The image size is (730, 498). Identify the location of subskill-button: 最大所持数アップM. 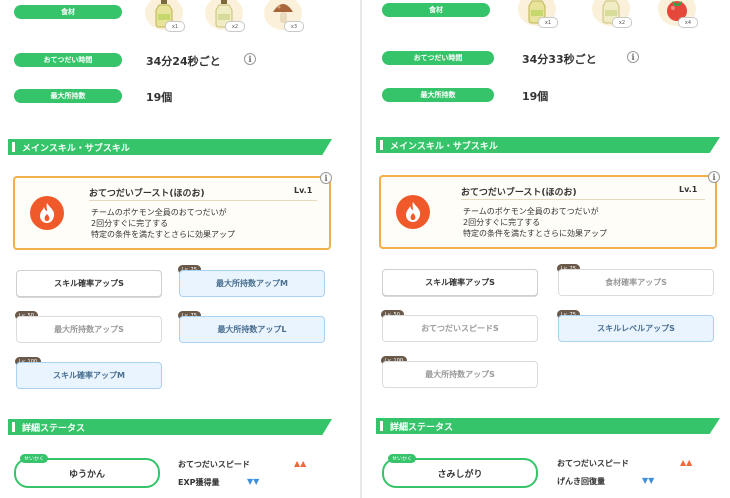
(252, 283).